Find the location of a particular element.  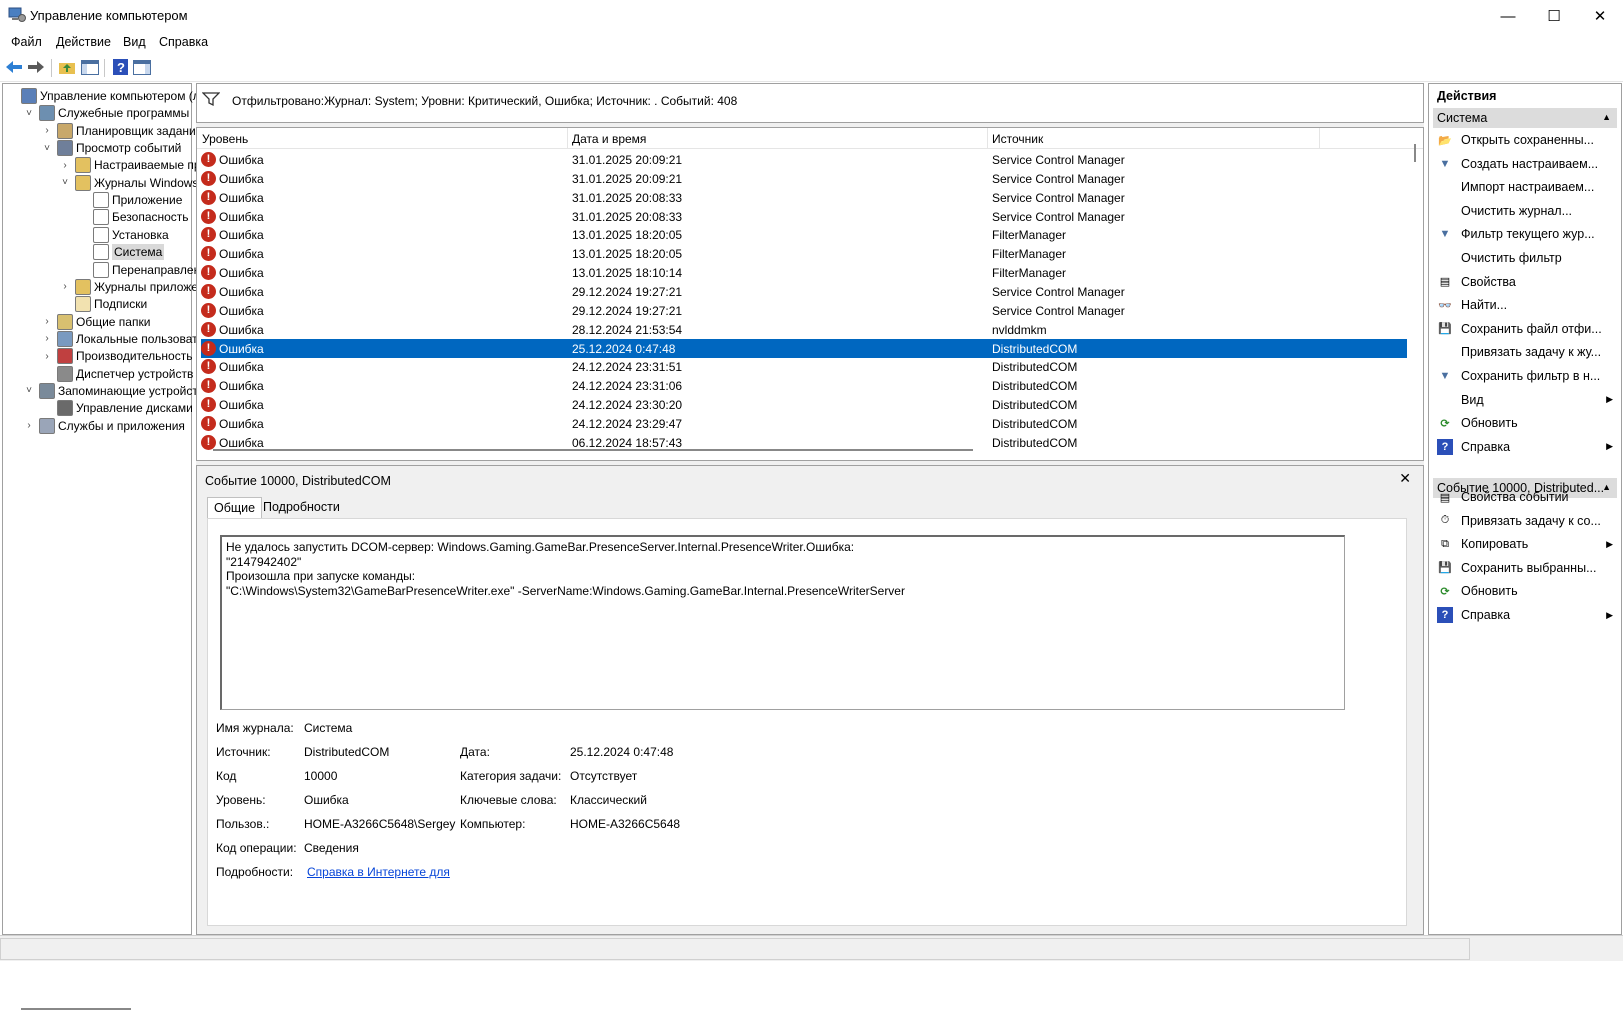

online-help-link: Справка в Интернете для is located at coordinates (378, 872).